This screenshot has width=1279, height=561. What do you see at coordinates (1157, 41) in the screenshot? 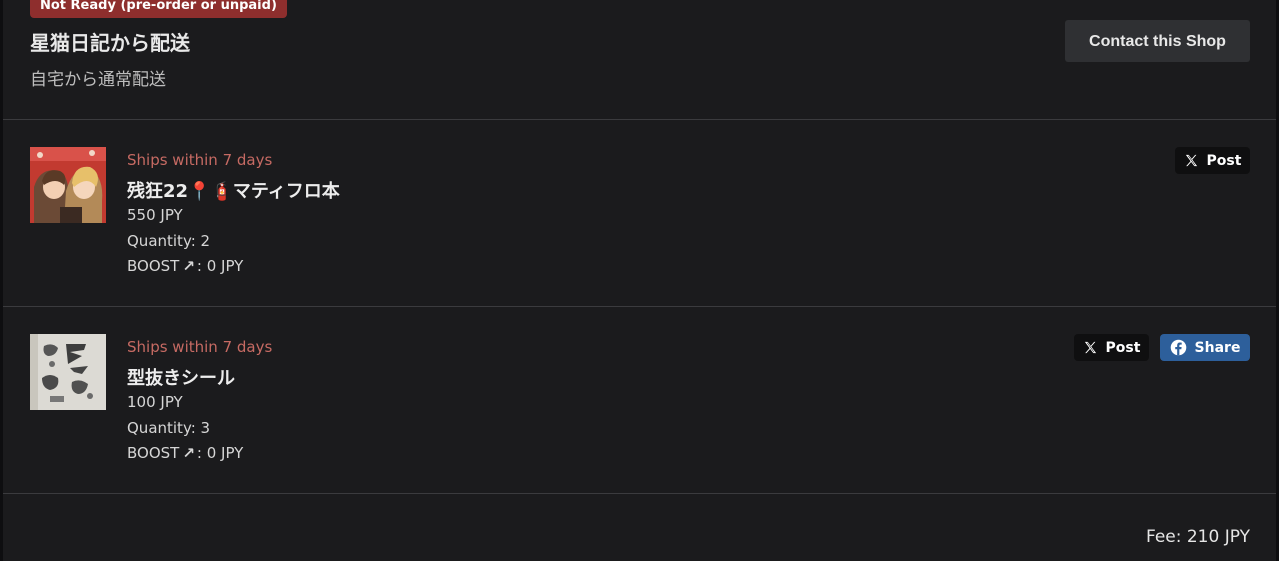
I see `contact-shop-button: Contact this Shop` at bounding box center [1157, 41].